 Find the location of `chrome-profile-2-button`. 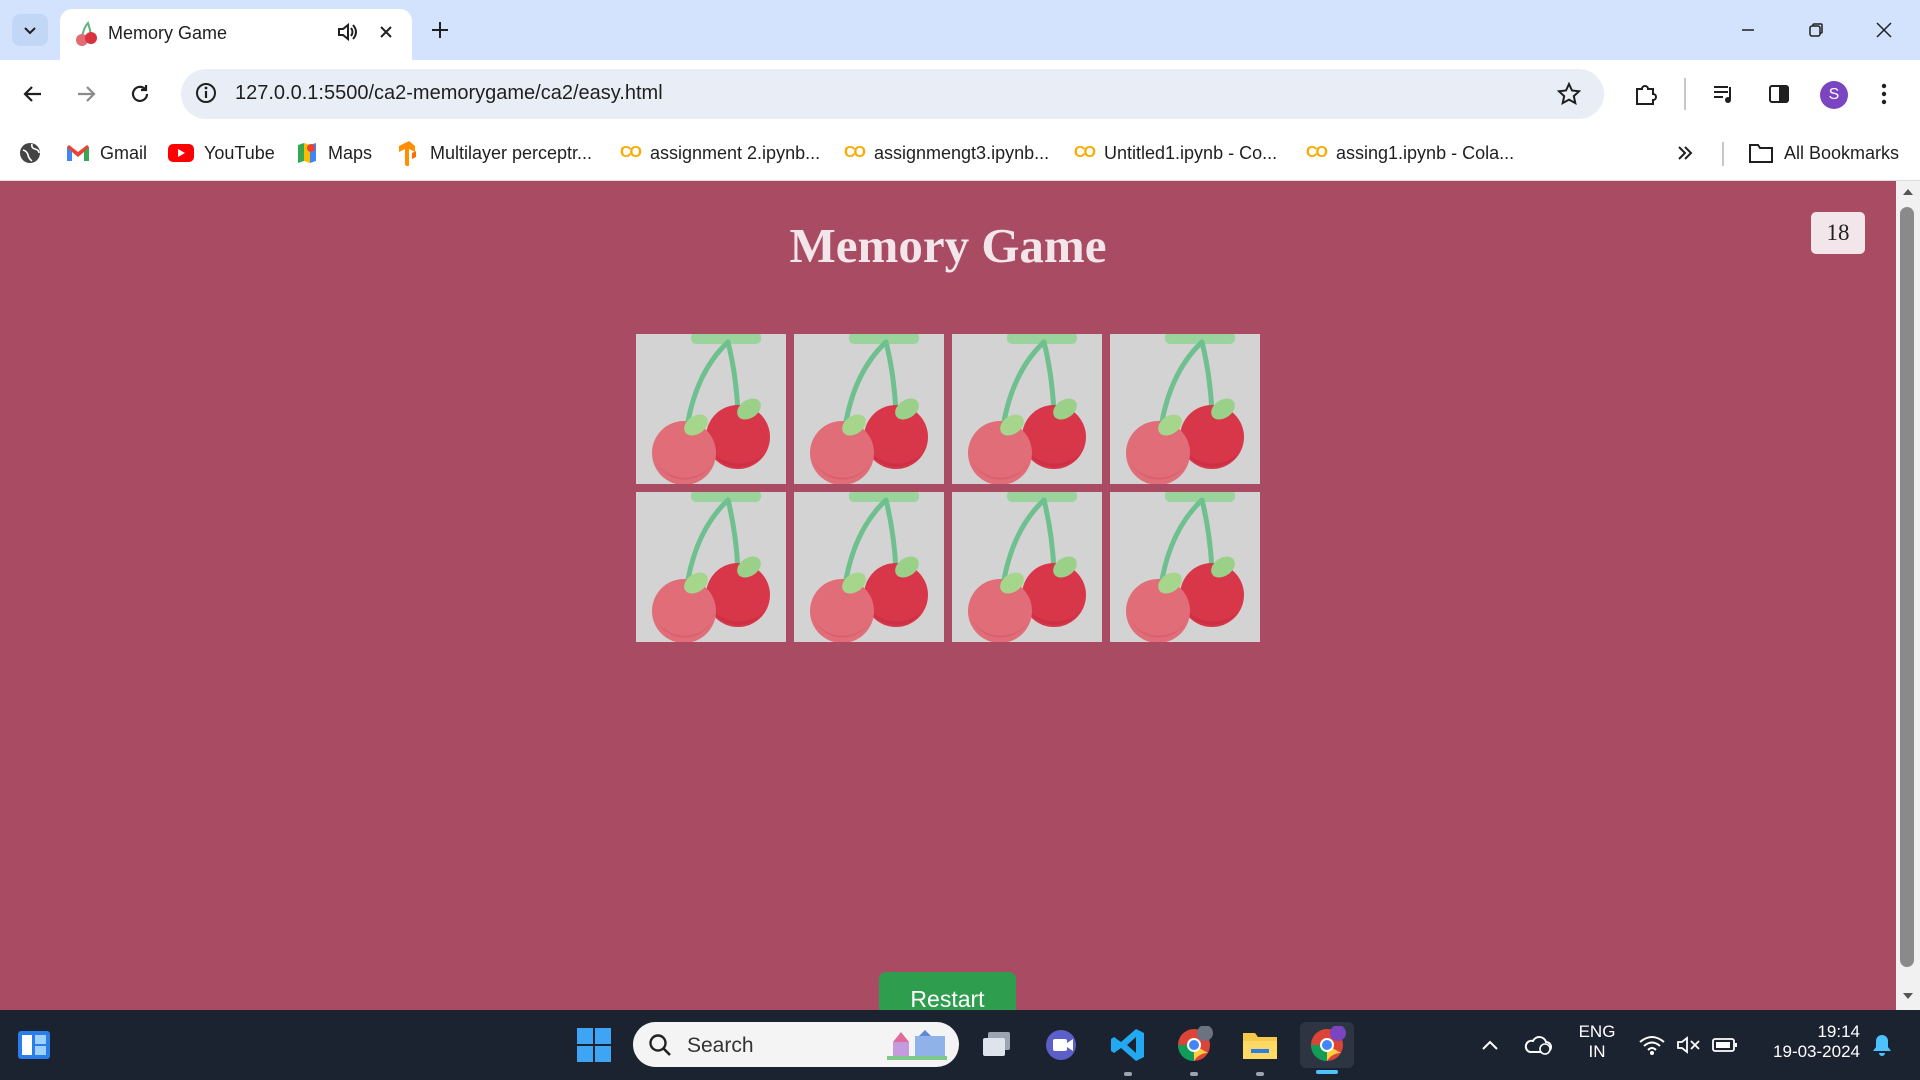

chrome-profile-2-button is located at coordinates (1194, 1049).